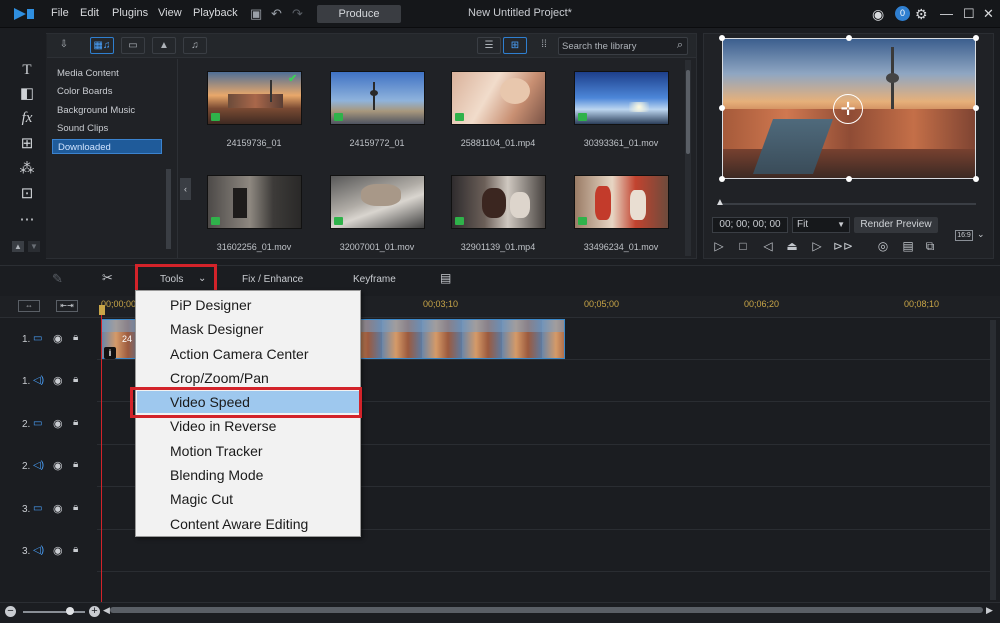  I want to click on redo-icon: ↷, so click(297, 14).